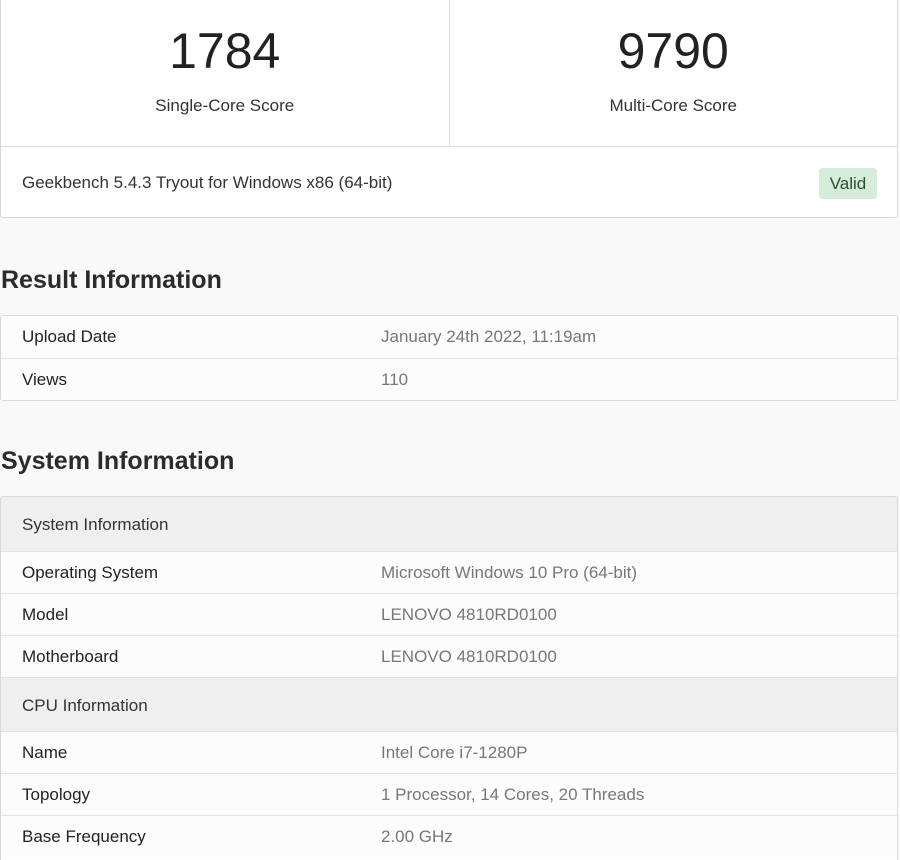  Describe the element at coordinates (449, 379) in the screenshot. I see `table-row: Views 110` at that location.